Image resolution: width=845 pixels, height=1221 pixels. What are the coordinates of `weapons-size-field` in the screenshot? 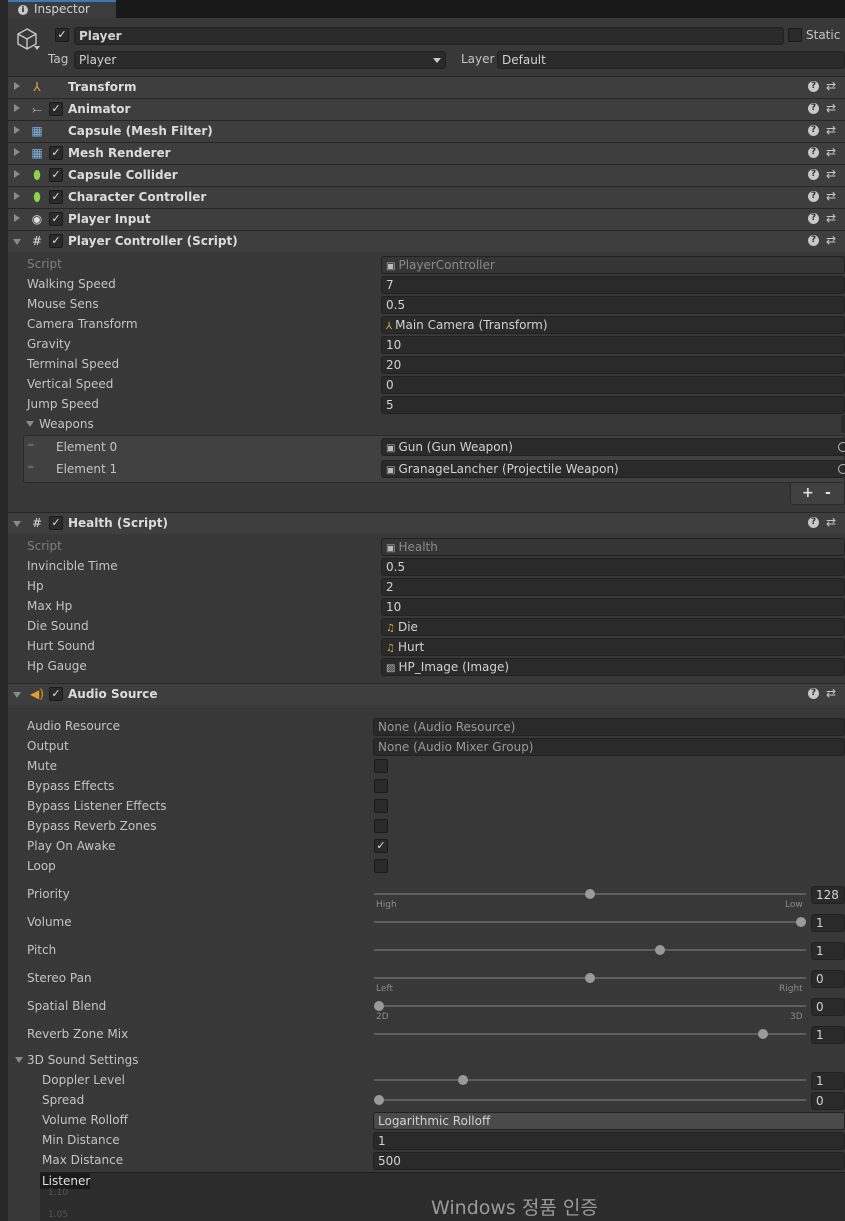 It's located at (843, 424).